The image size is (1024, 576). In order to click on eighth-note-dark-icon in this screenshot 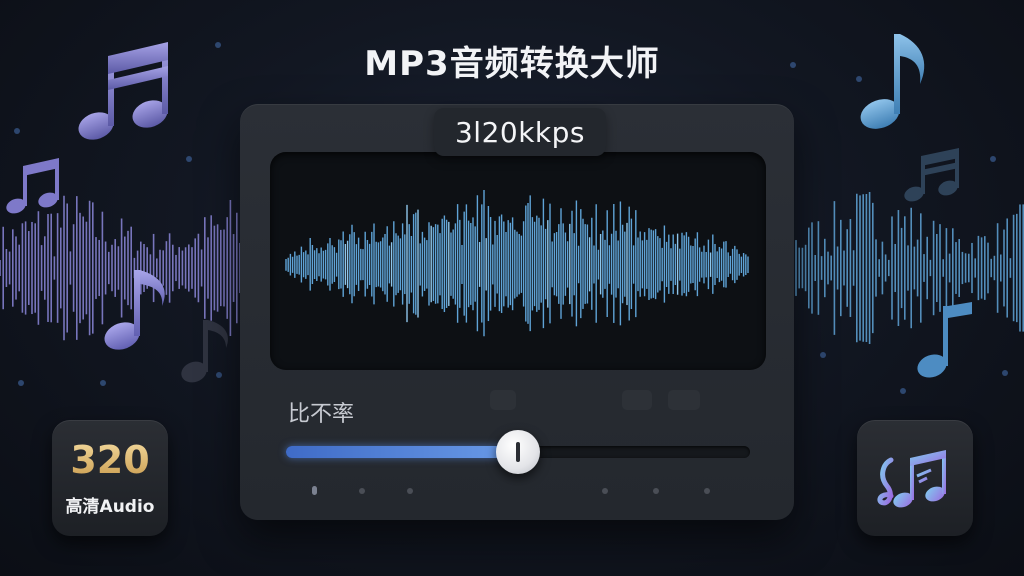, I will do `click(204, 351)`.